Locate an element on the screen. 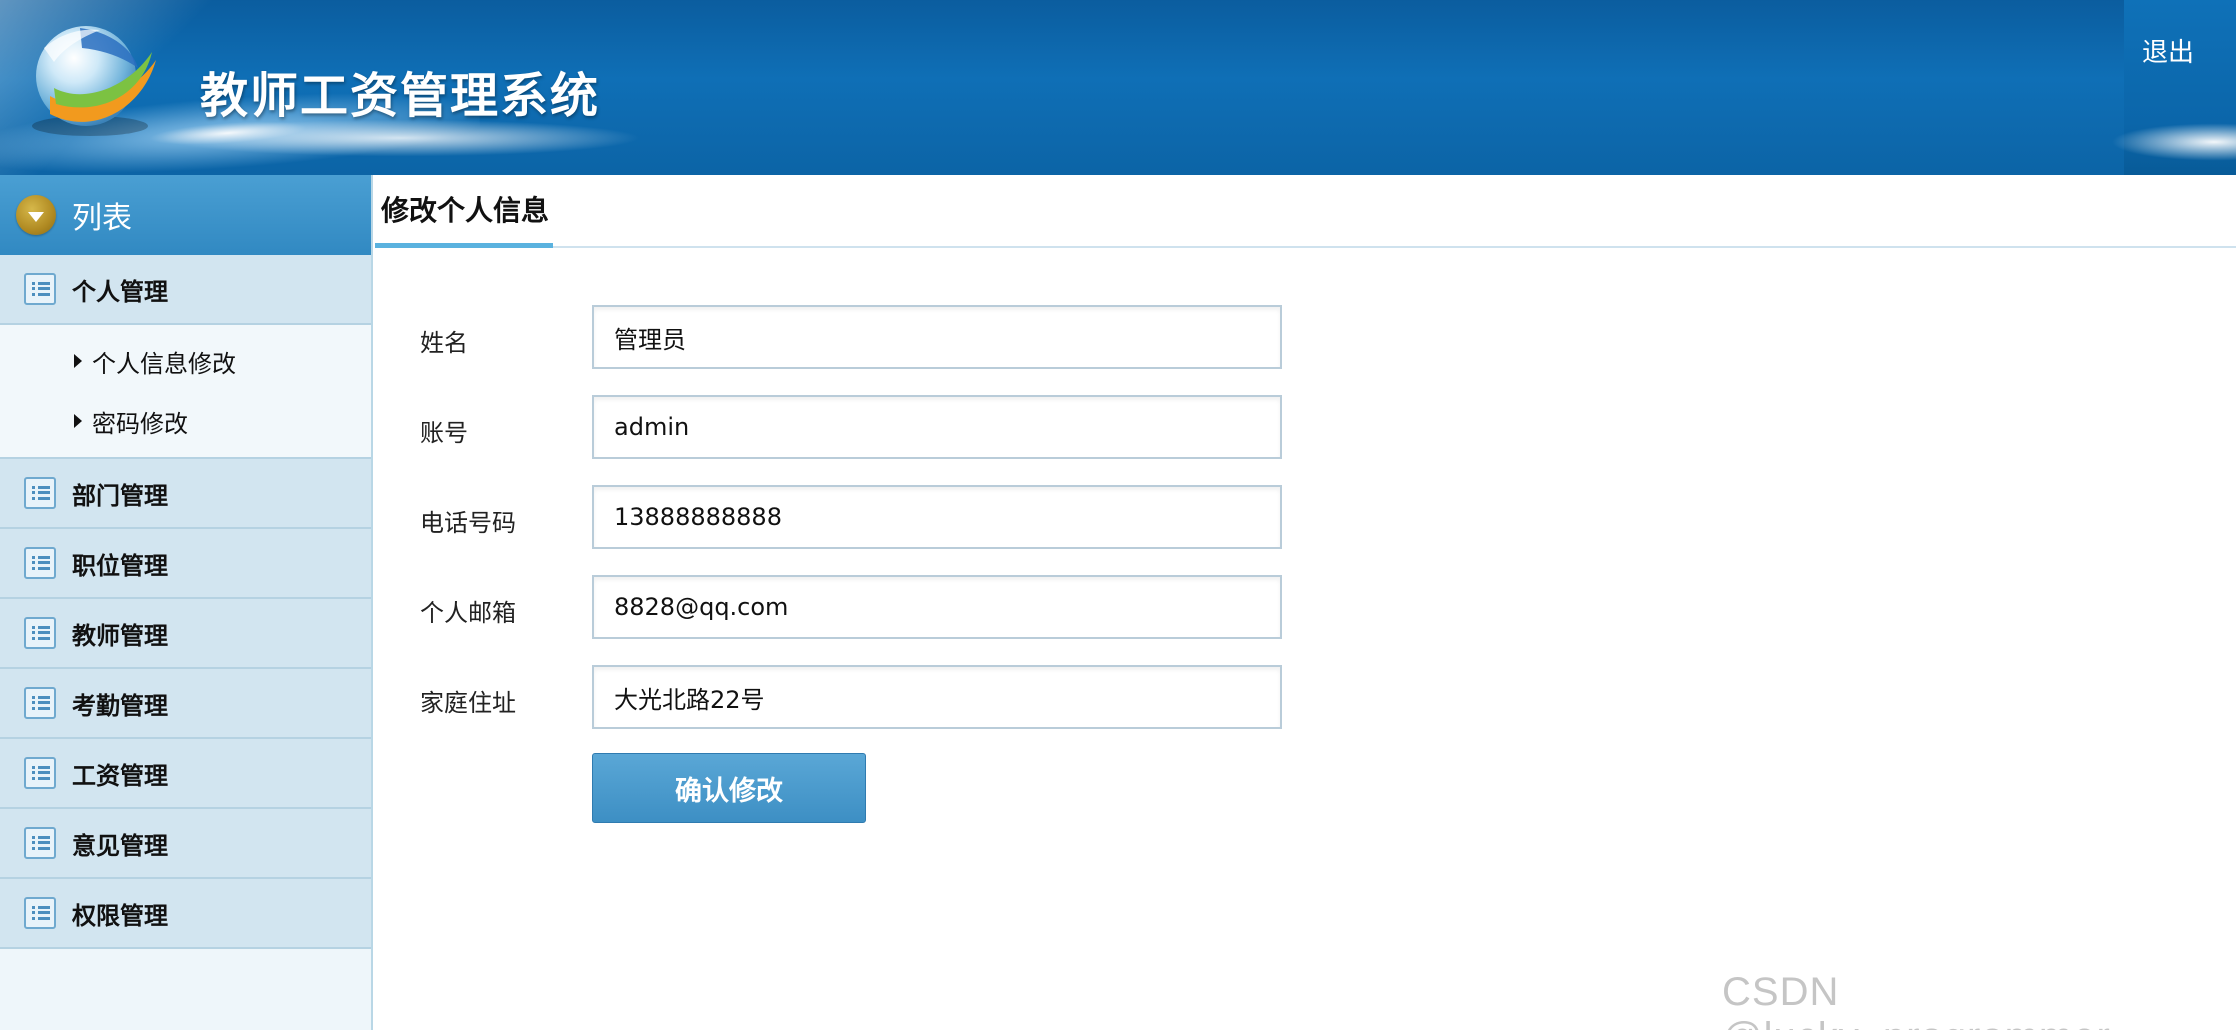 This screenshot has height=1030, width=2236. sidebar-sub-list: 个人信息修改 密码修改 is located at coordinates (185, 392).